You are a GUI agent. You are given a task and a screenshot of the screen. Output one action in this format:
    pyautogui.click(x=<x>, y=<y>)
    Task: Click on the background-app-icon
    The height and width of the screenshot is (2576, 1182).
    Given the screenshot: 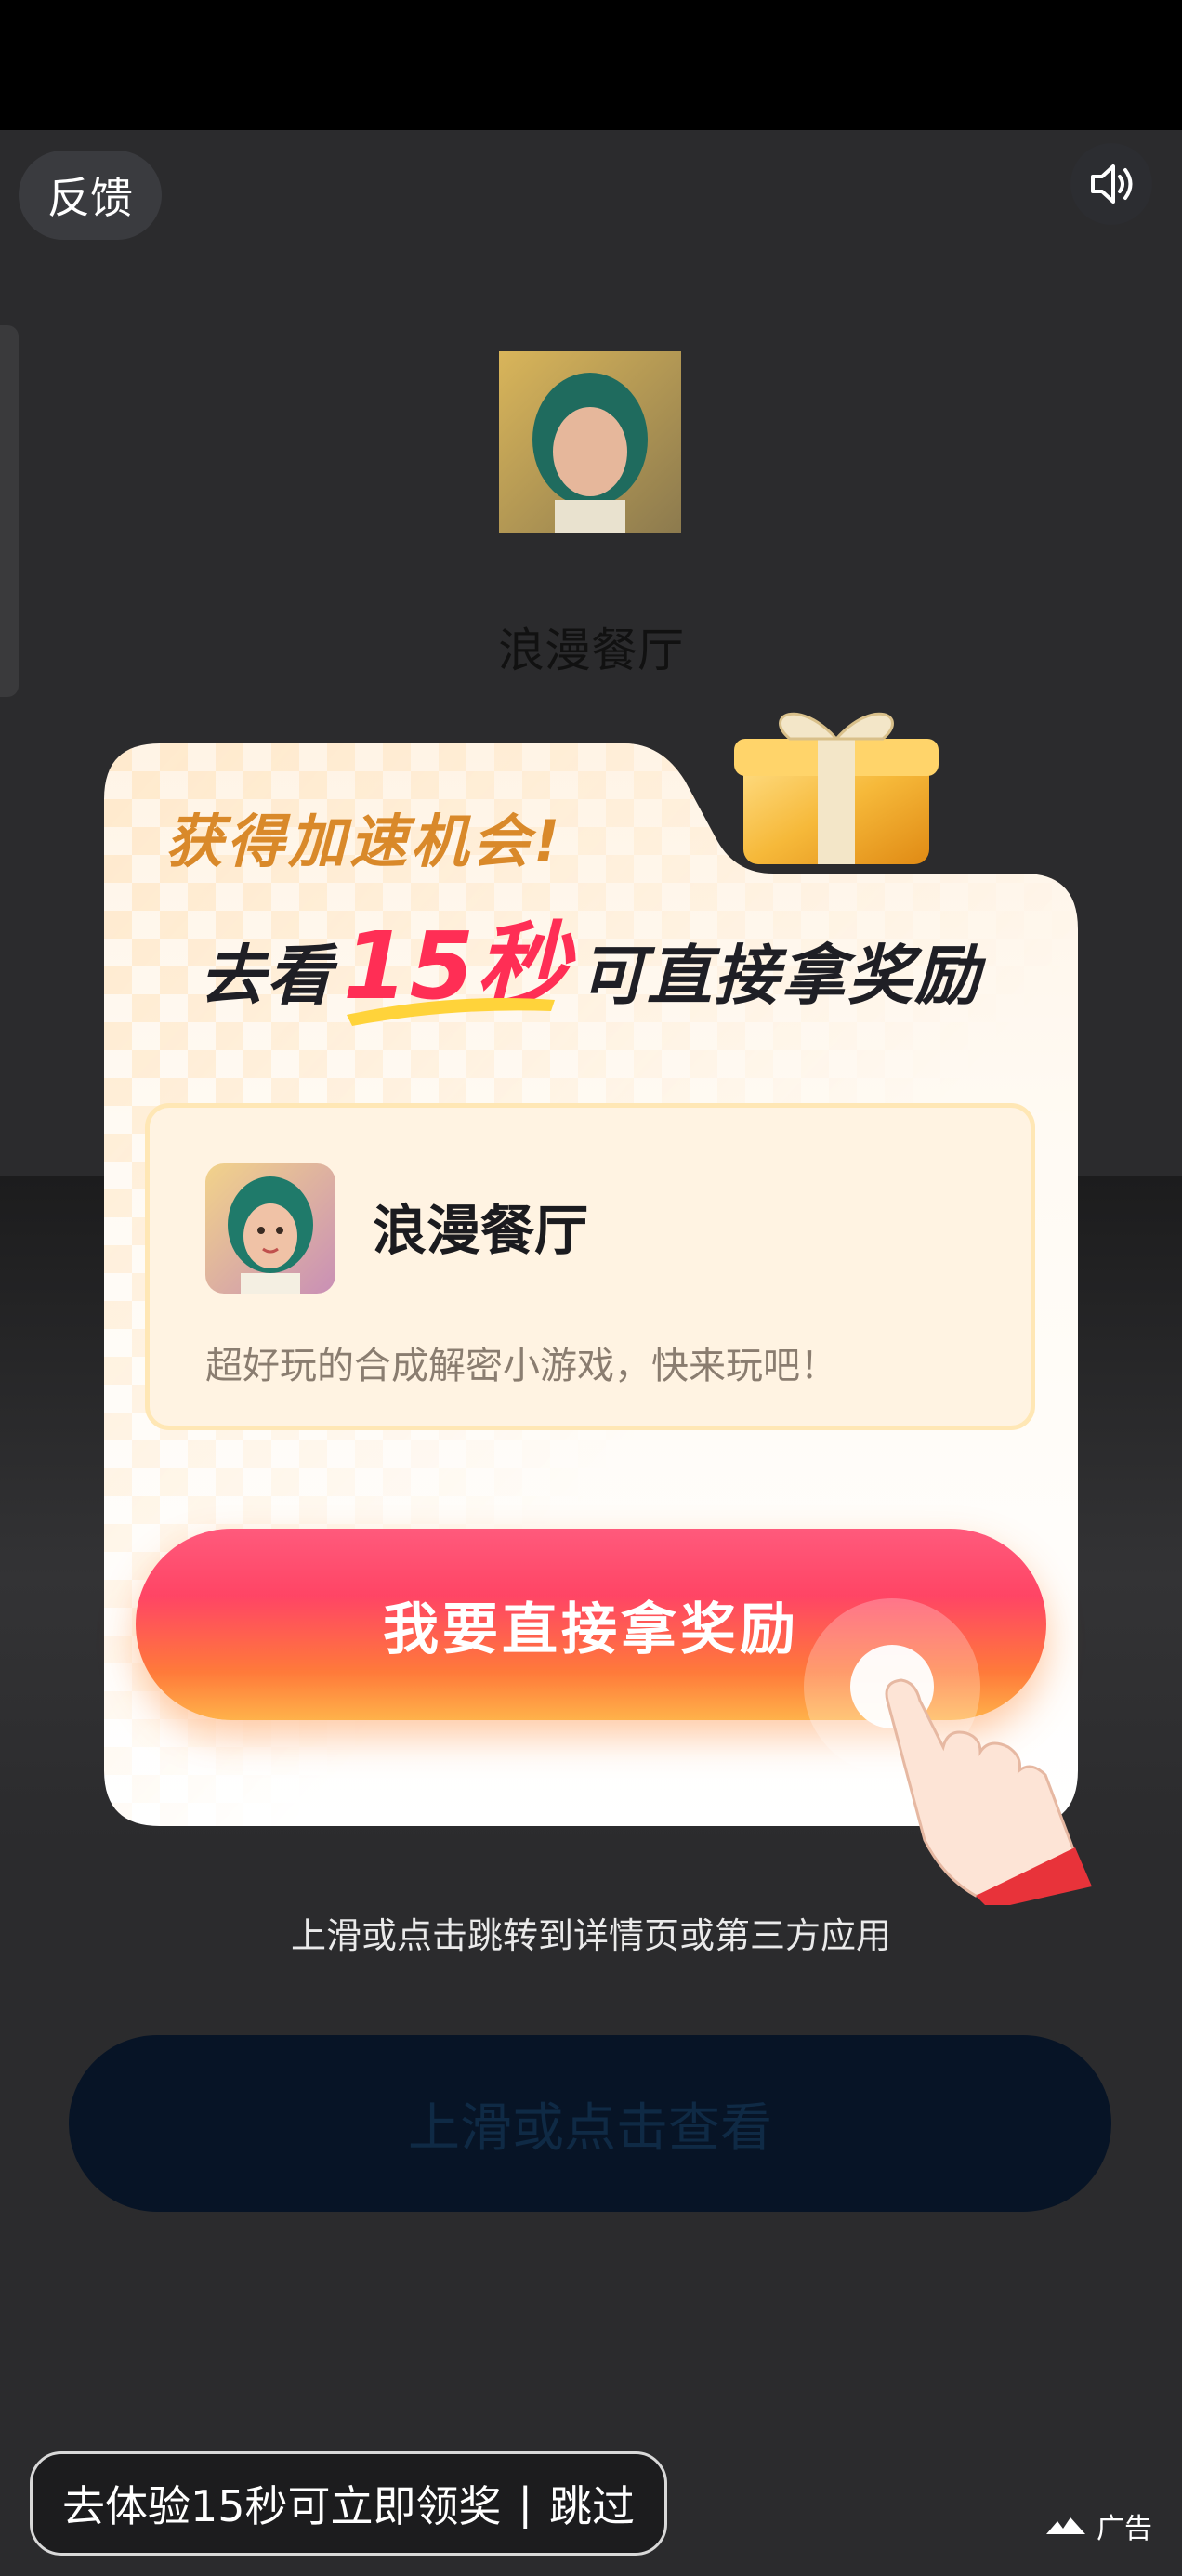 What is the action you would take?
    pyautogui.click(x=590, y=442)
    